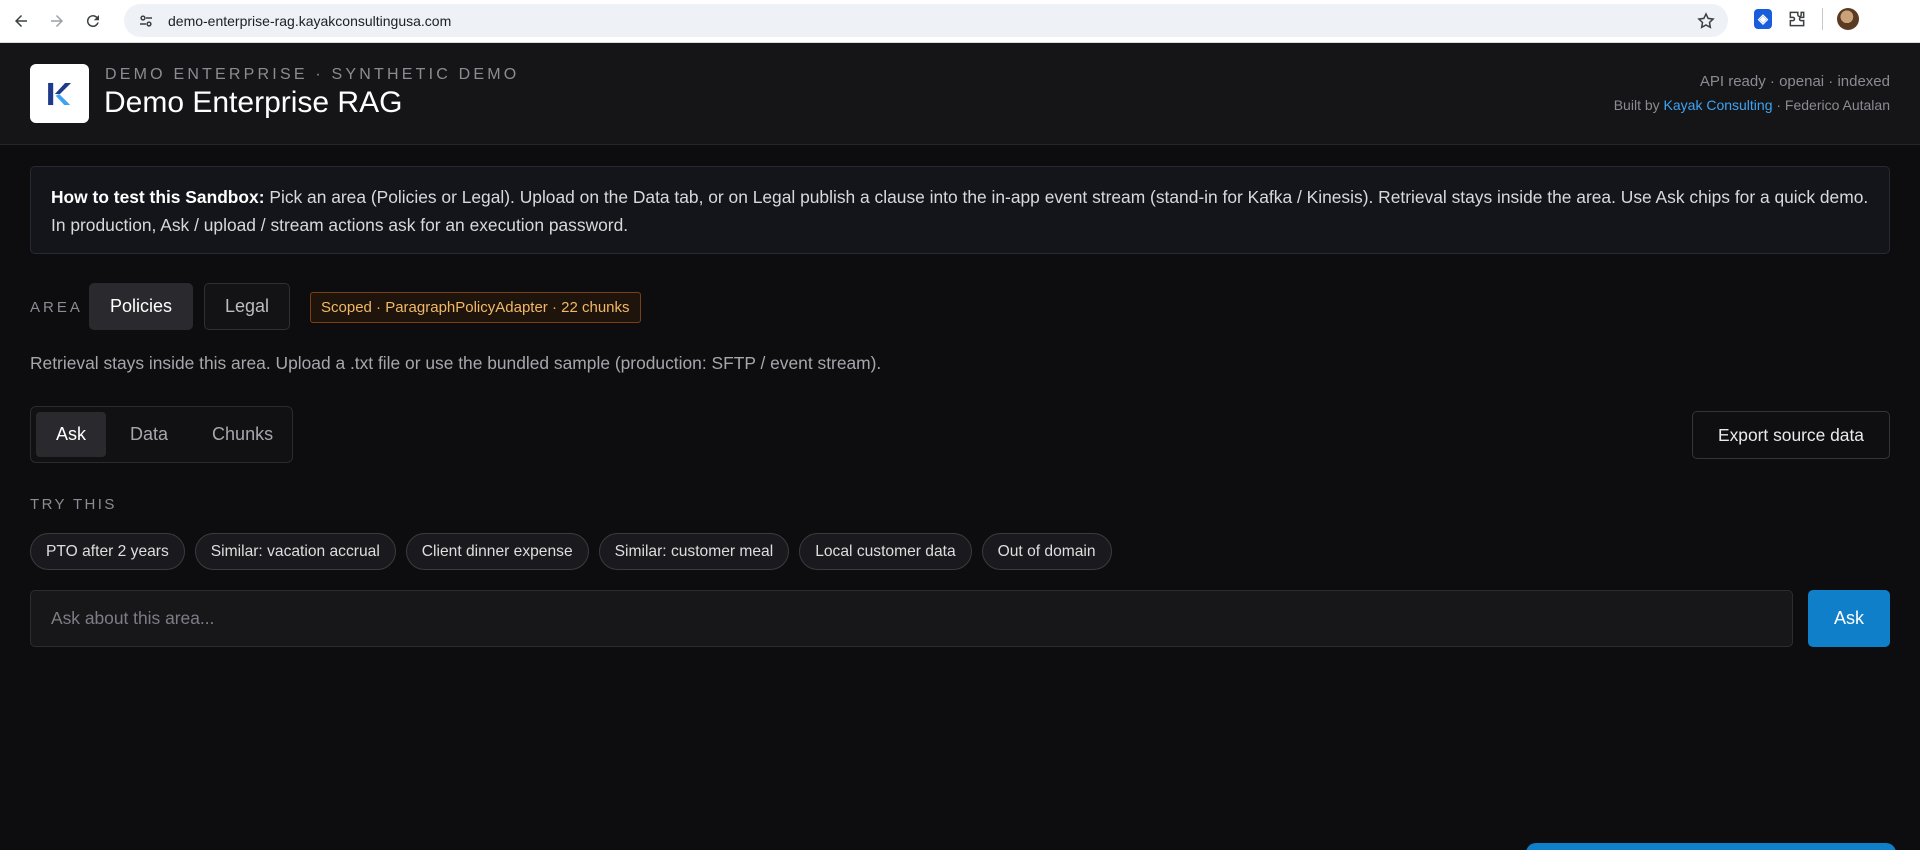  What do you see at coordinates (73, 504) in the screenshot?
I see `try-this-label: TRY THIS` at bounding box center [73, 504].